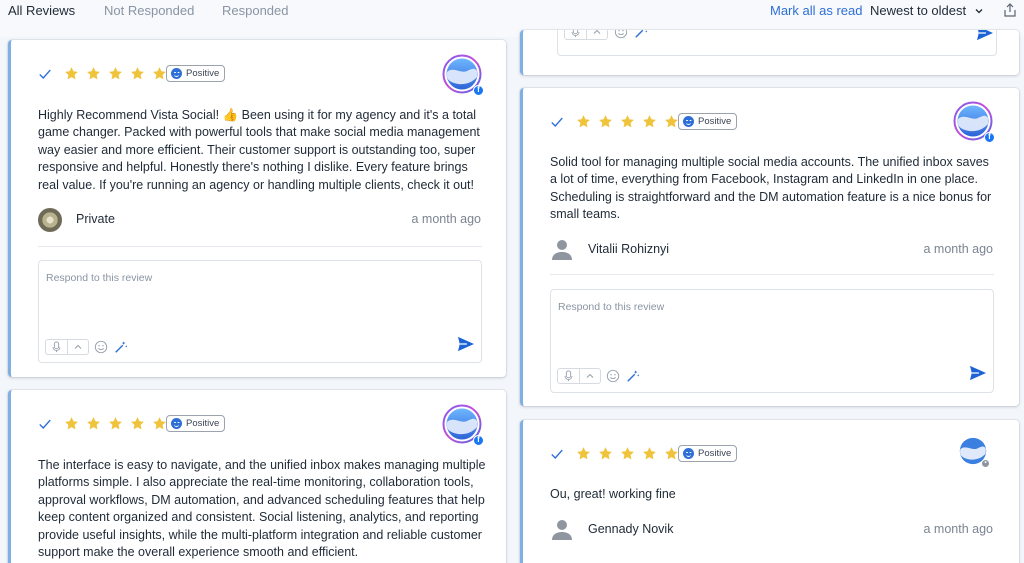  I want to click on review-card-partial, so click(769, 52).